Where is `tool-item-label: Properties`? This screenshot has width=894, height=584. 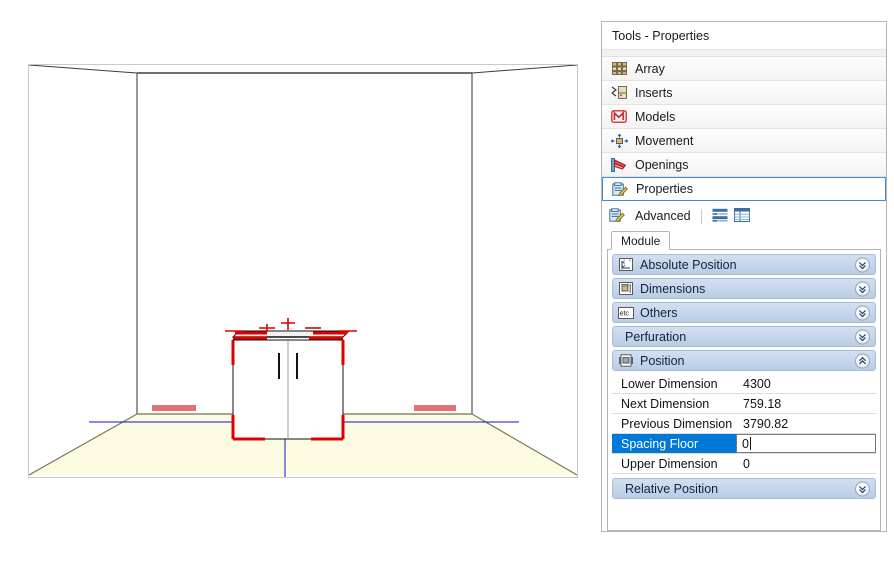
tool-item-label: Properties is located at coordinates (664, 189).